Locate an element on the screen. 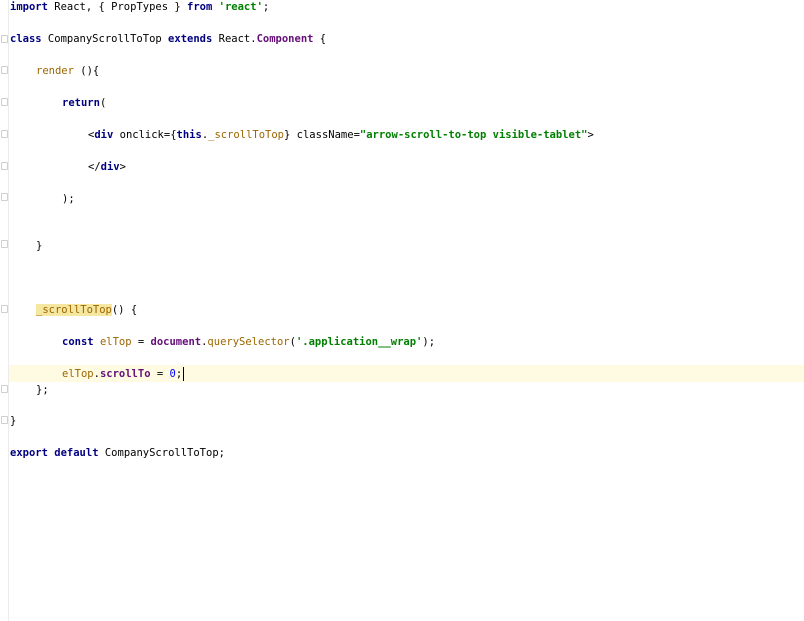  code-line-9: _scrollToTop() { is located at coordinates (86, 310).